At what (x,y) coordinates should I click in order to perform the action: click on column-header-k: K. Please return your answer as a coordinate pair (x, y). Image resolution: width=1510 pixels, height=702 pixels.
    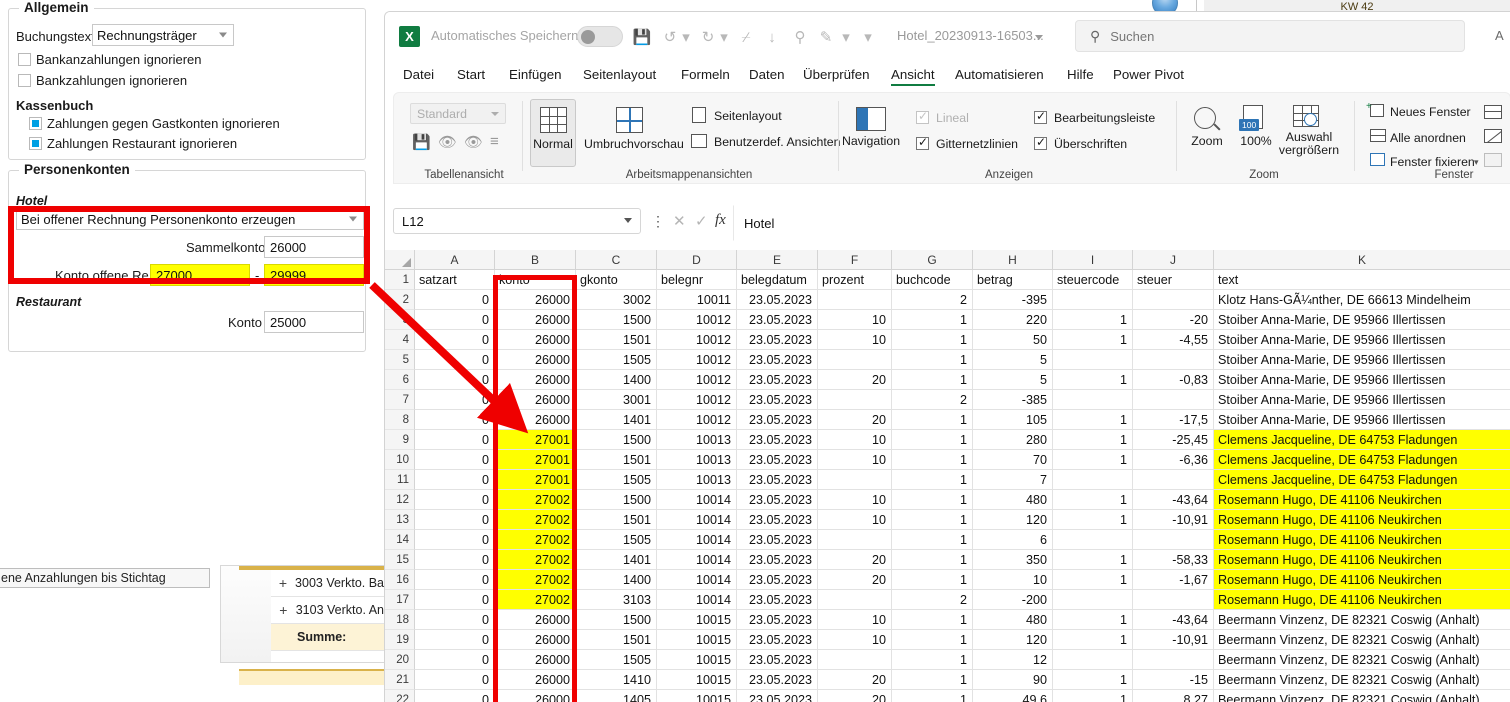
    Looking at the image, I should click on (1362, 260).